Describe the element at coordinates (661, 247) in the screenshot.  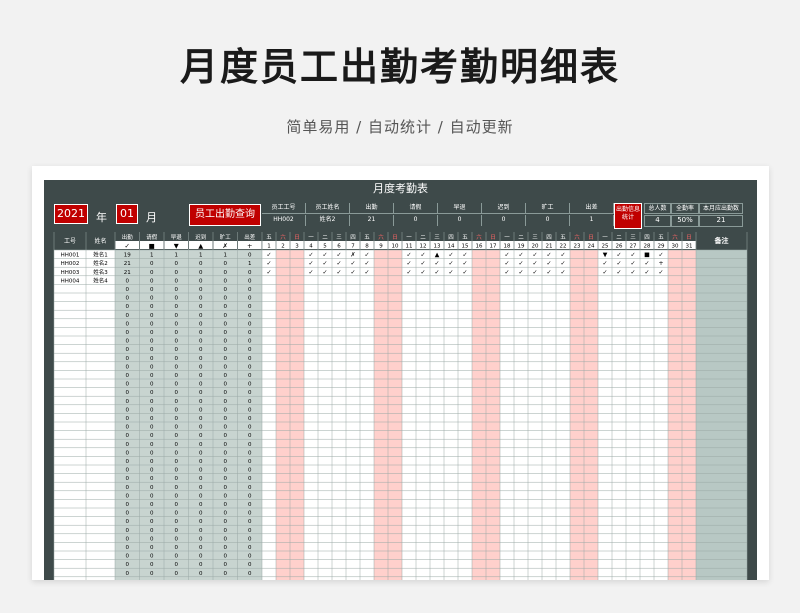
I see `day-number: 29` at that location.